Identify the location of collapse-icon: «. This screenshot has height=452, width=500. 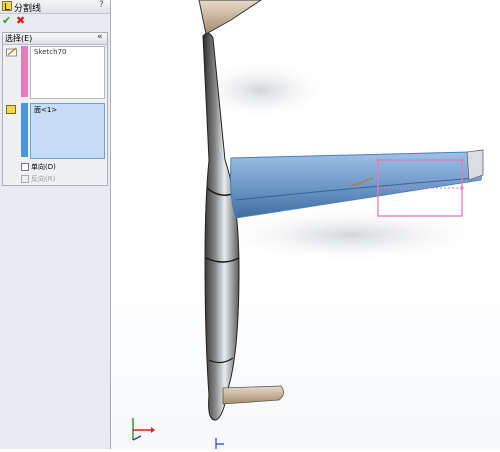
(100, 37).